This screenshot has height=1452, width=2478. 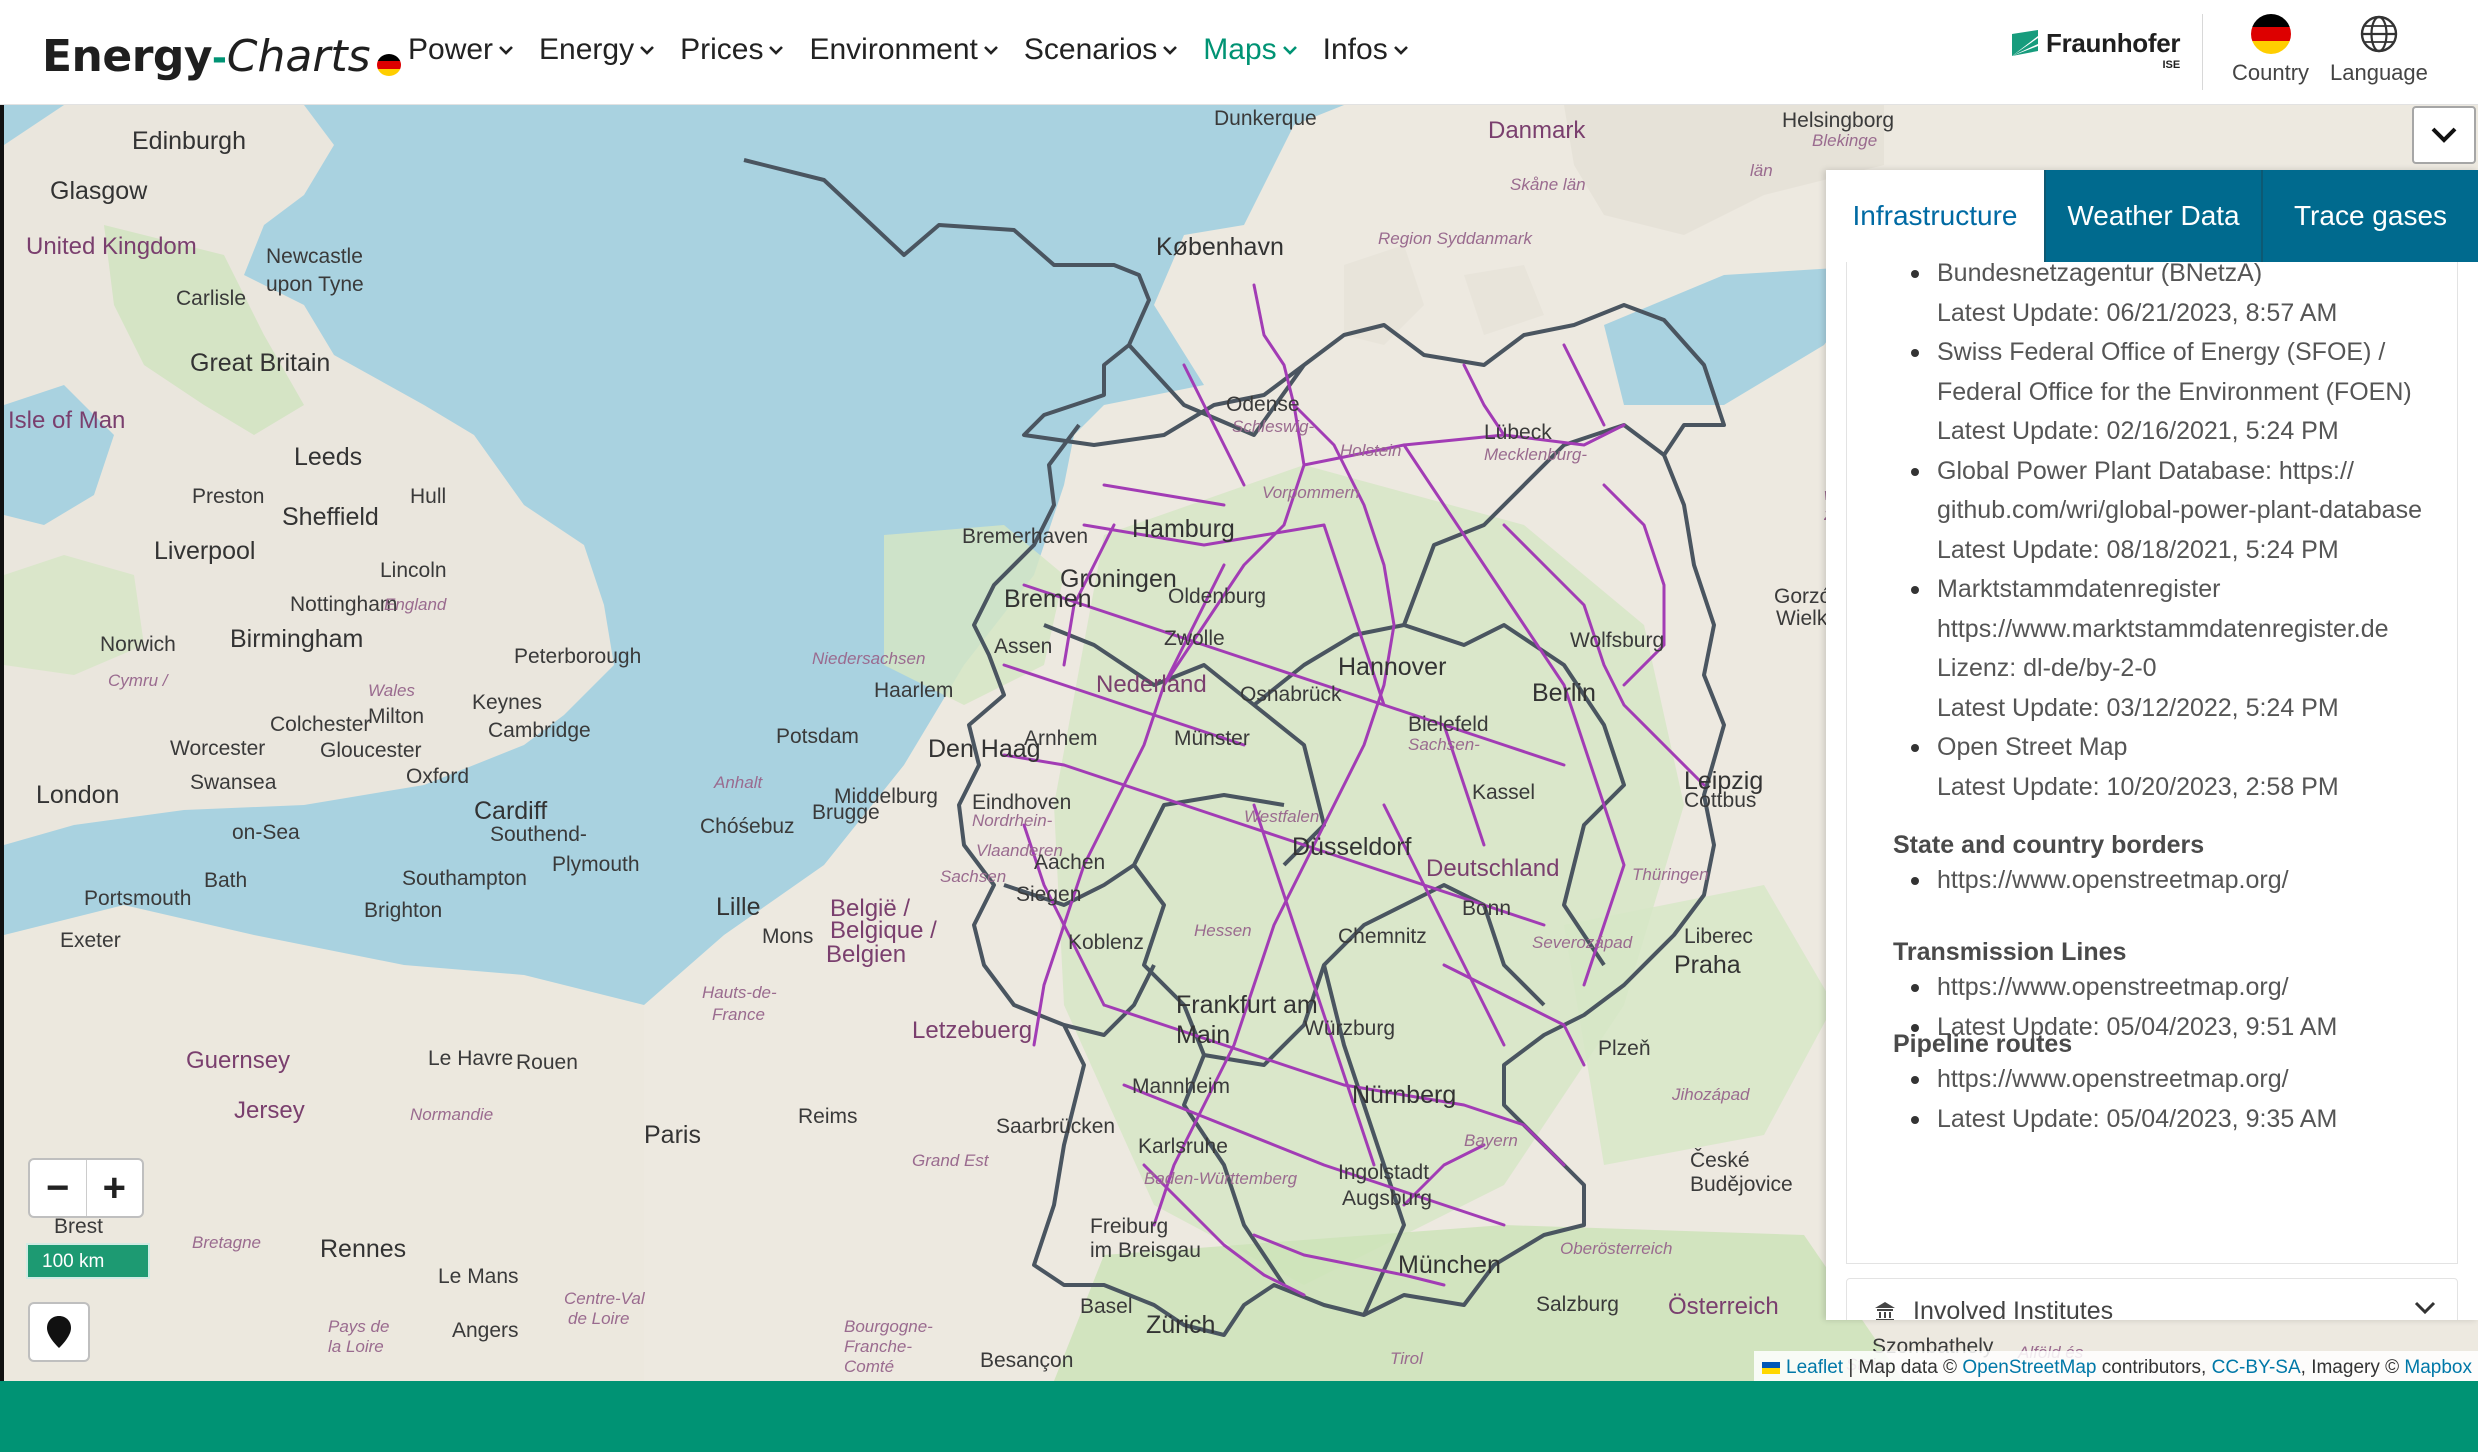 What do you see at coordinates (413, 570) in the screenshot?
I see `place-label: Lincoln` at bounding box center [413, 570].